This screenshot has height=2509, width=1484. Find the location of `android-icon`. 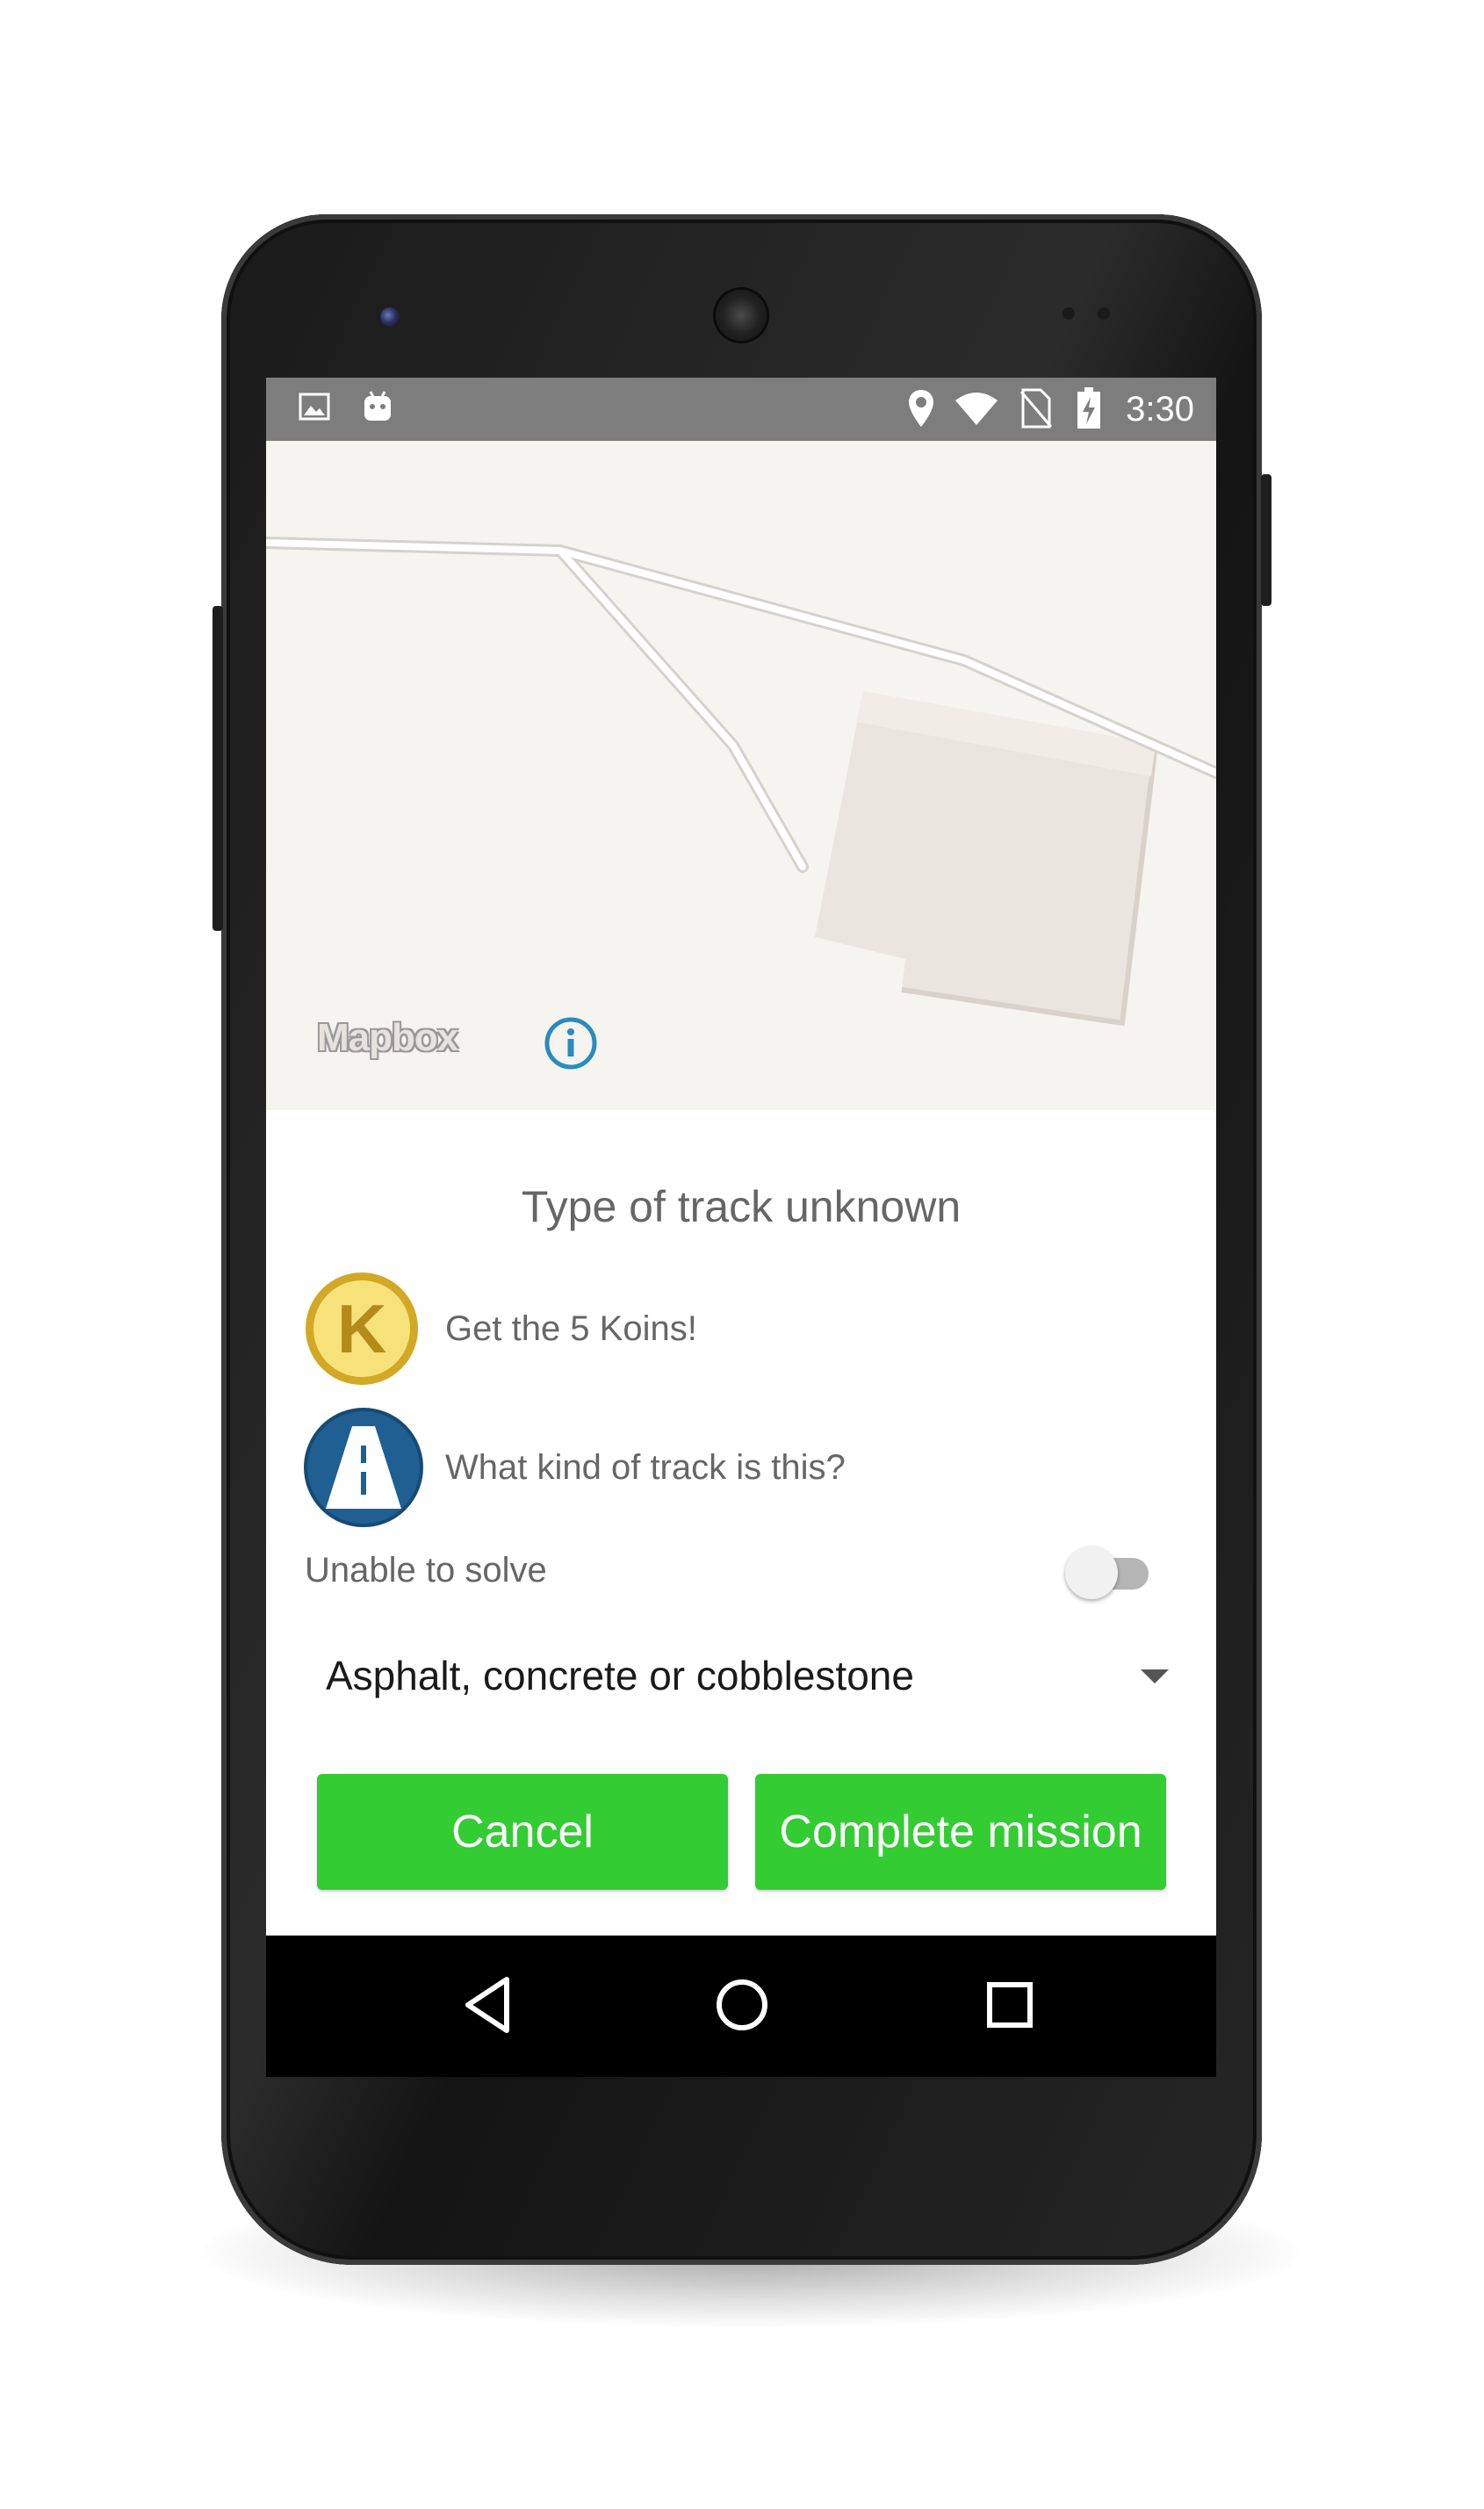

android-icon is located at coordinates (377, 409).